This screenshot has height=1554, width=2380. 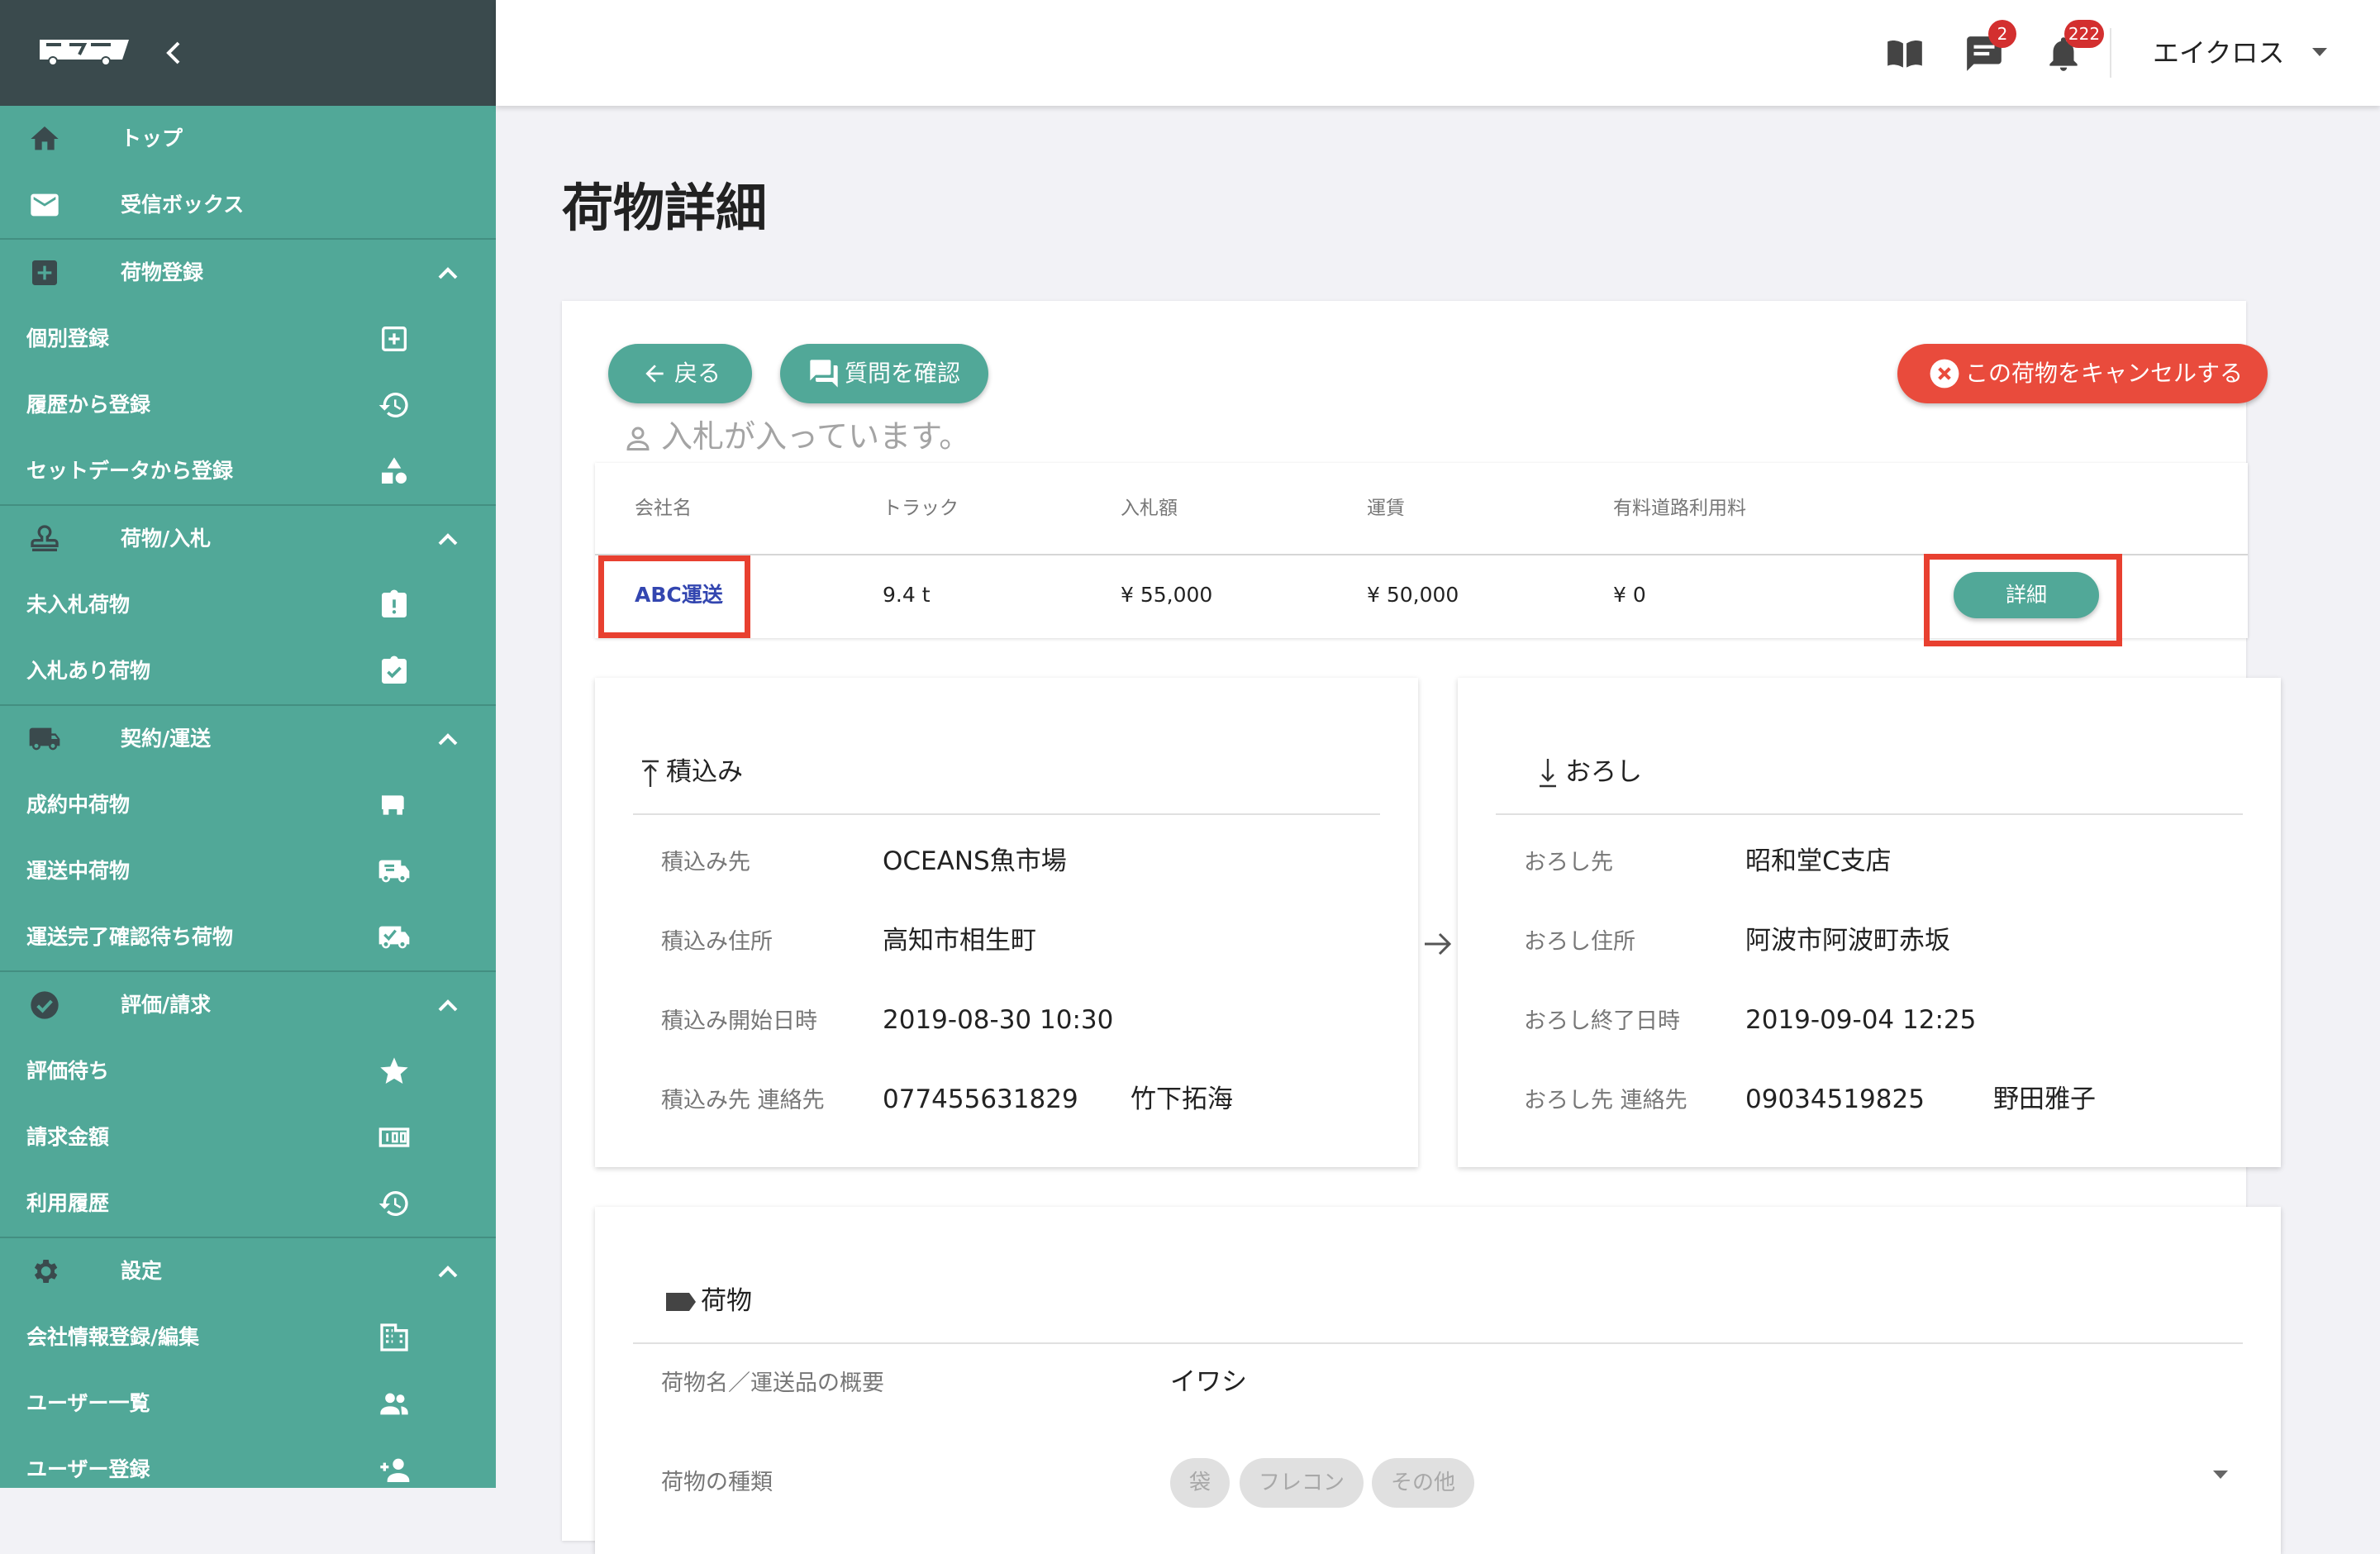 I want to click on loading-address: 高知市相生町, so click(x=959, y=941).